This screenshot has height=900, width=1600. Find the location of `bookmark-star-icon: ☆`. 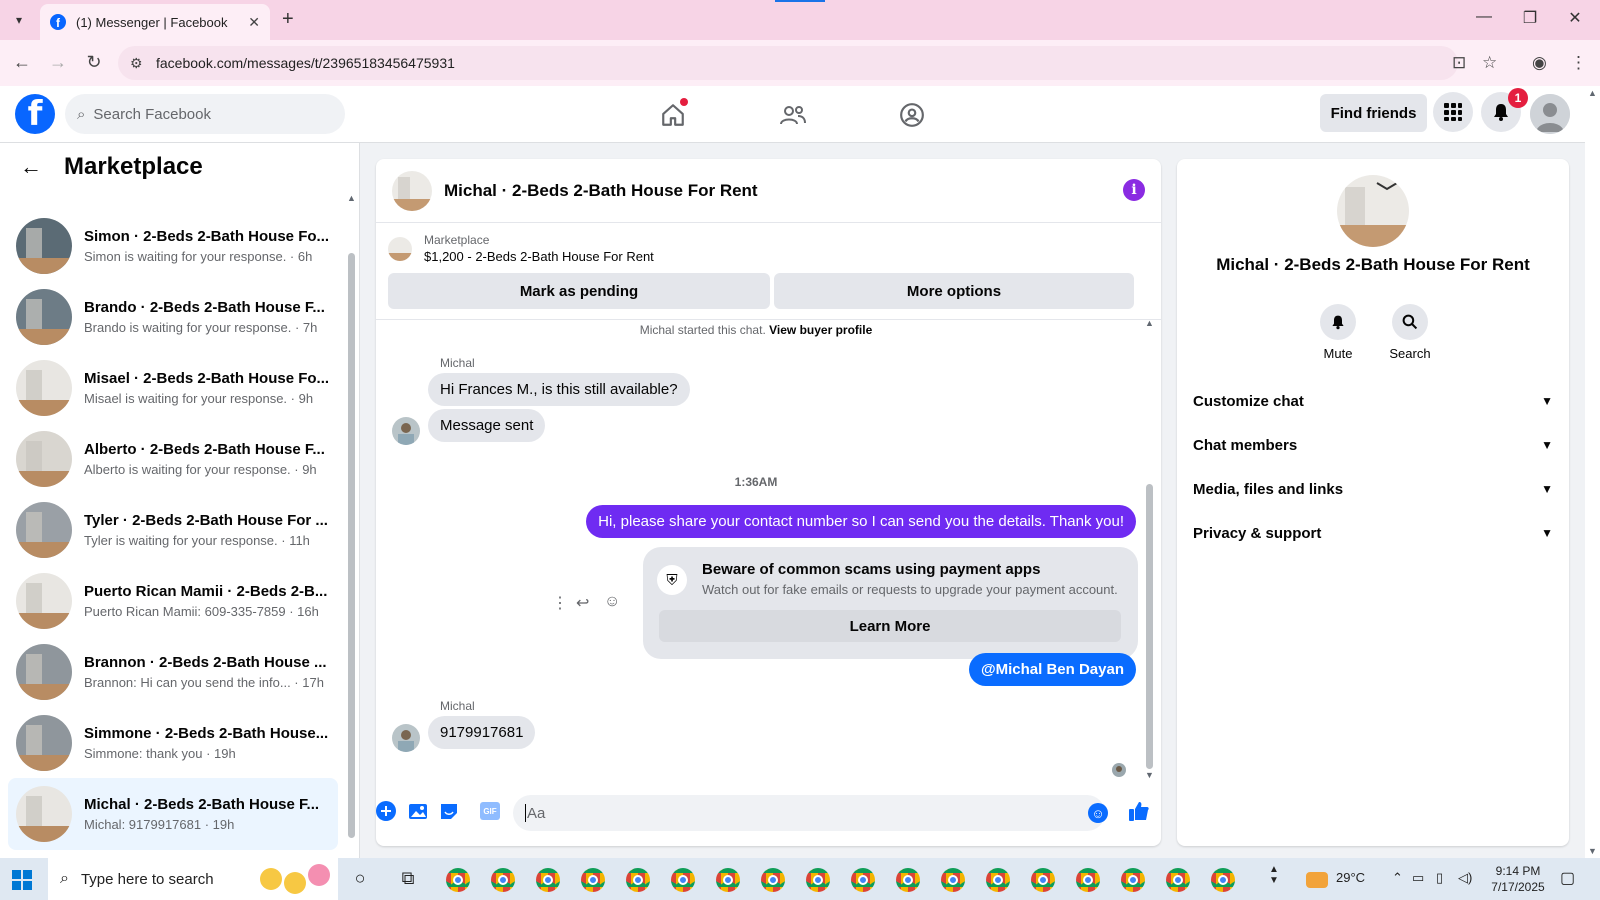

bookmark-star-icon: ☆ is located at coordinates (1489, 63).